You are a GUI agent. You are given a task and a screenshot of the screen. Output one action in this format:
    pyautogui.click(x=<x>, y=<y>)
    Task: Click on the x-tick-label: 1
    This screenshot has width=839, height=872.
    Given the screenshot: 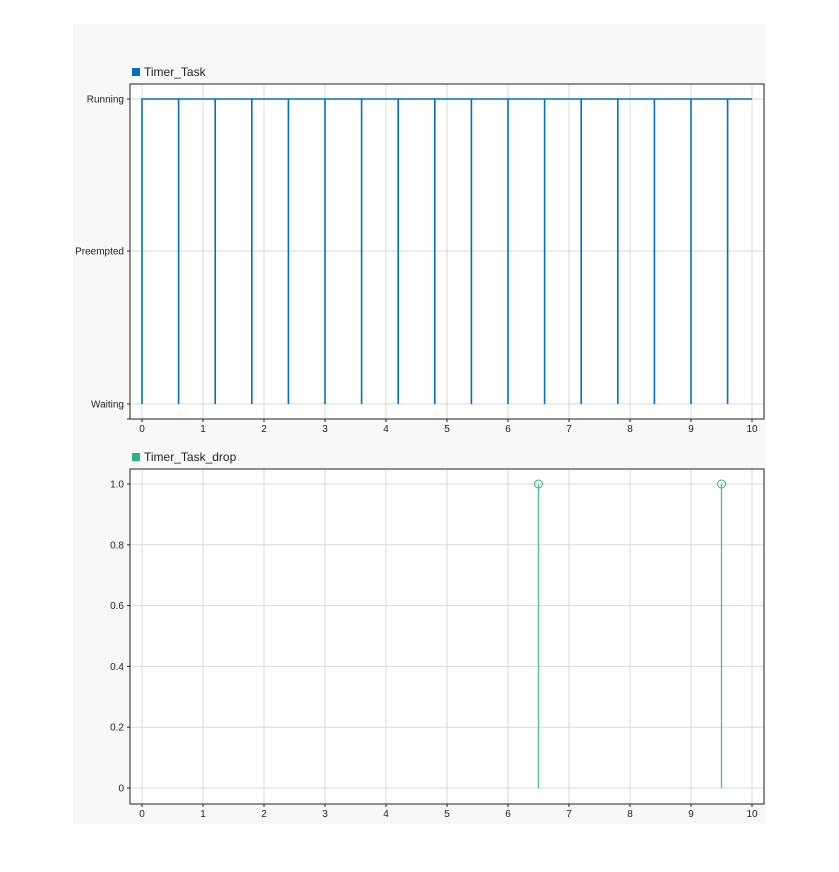 What is the action you would take?
    pyautogui.click(x=203, y=814)
    